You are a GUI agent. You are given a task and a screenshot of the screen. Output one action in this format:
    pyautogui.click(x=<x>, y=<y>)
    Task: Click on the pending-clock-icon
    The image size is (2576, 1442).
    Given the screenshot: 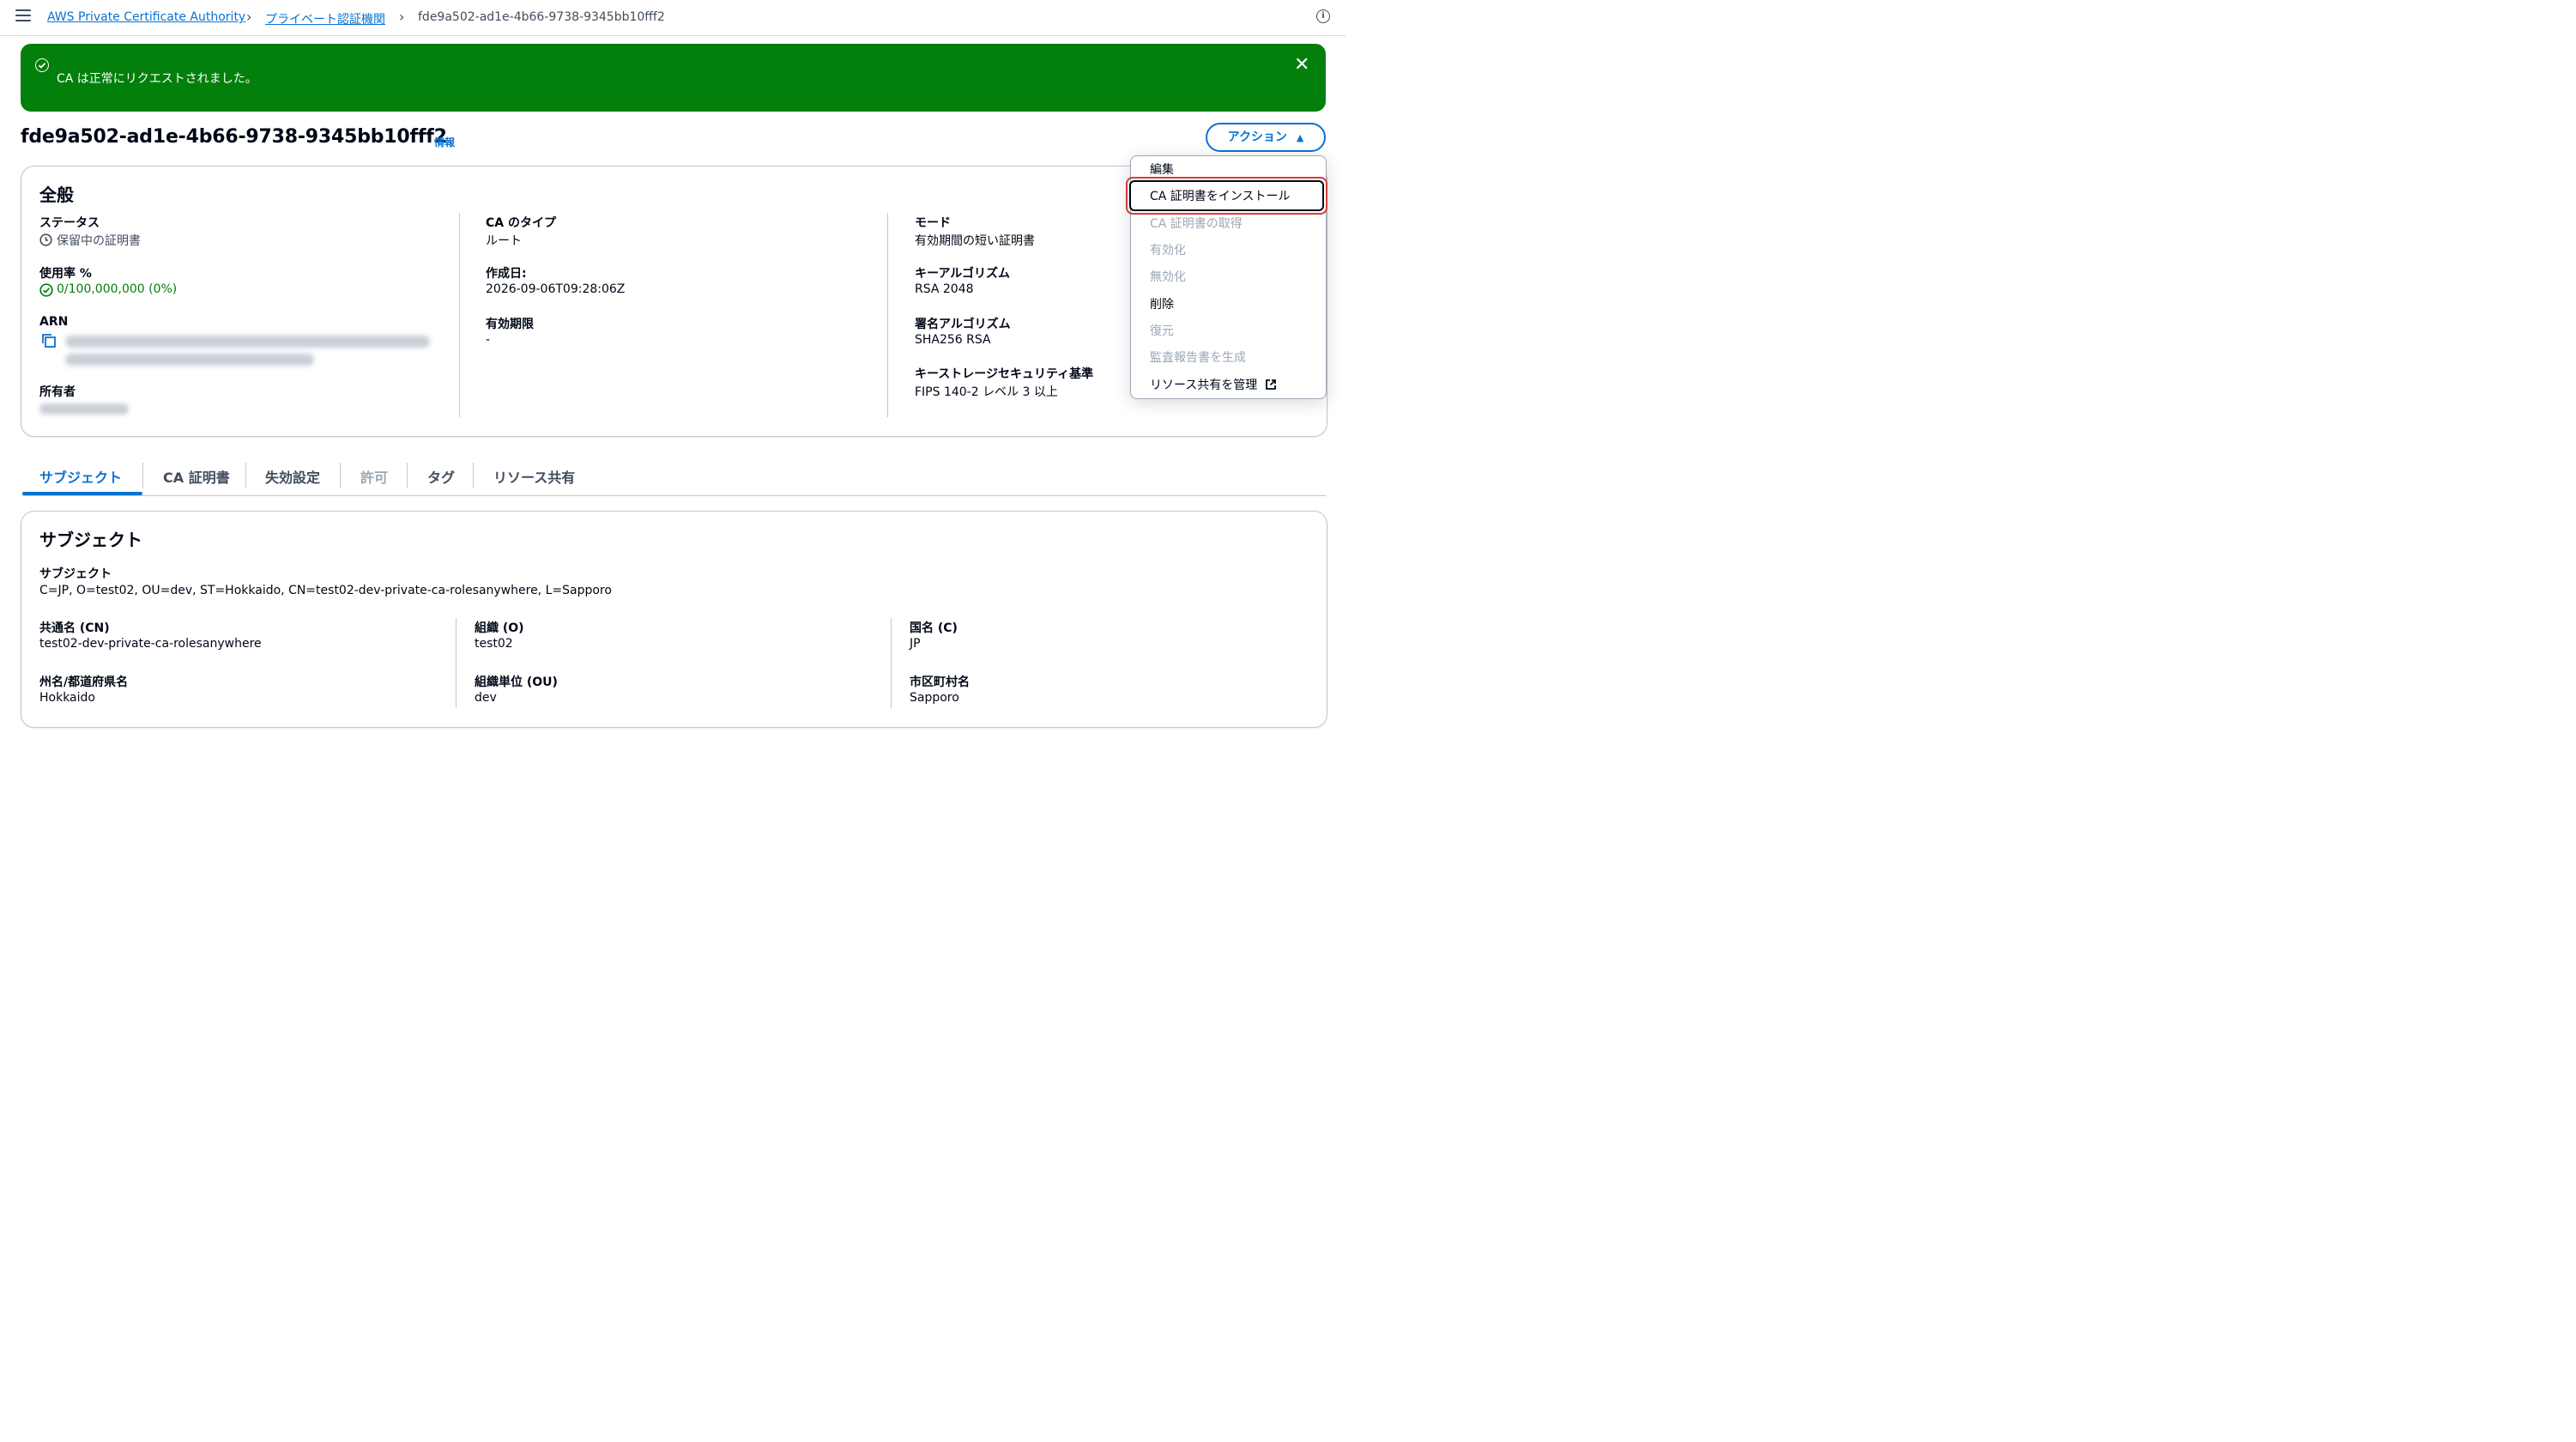 What is the action you would take?
    pyautogui.click(x=45, y=239)
    